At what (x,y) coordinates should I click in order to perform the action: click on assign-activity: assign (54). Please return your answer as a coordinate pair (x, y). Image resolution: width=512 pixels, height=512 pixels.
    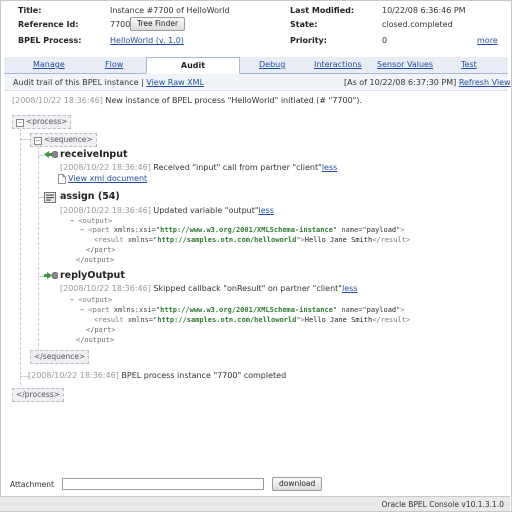
    Looking at the image, I should click on (90, 196).